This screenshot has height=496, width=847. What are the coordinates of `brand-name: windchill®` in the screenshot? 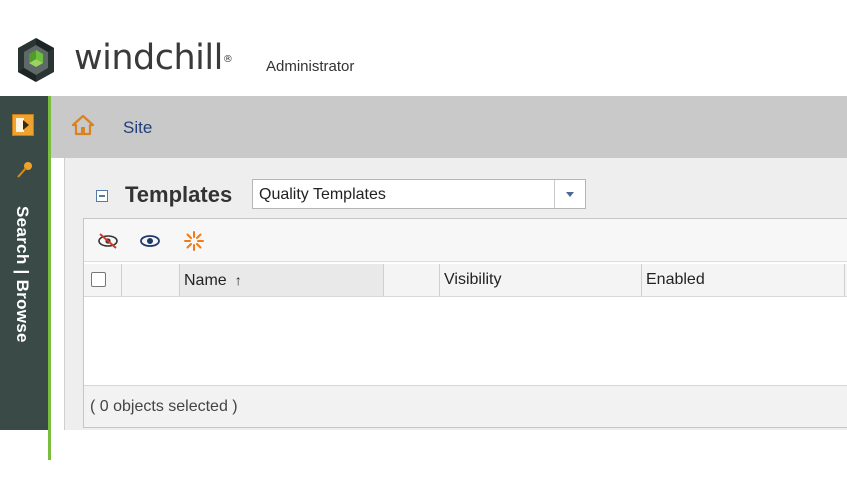 It's located at (153, 58).